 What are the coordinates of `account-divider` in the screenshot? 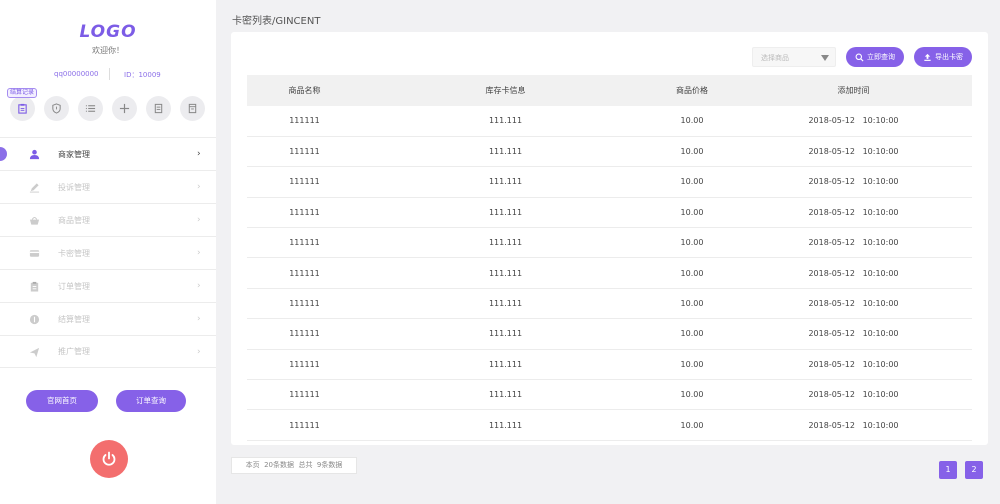 It's located at (109, 74).